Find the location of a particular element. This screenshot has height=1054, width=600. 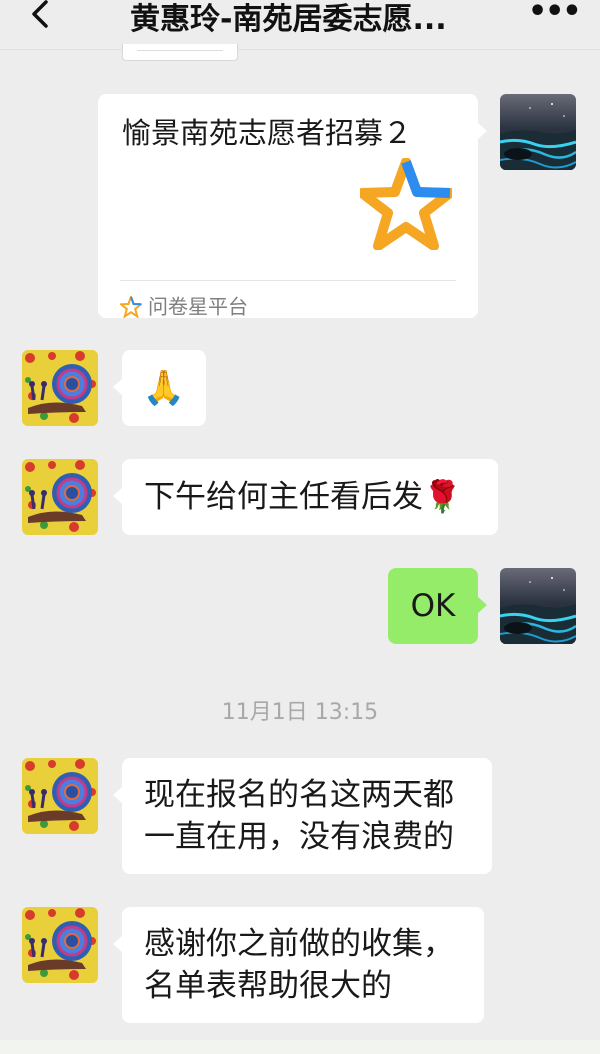

more-button: ••• is located at coordinates (555, 13).